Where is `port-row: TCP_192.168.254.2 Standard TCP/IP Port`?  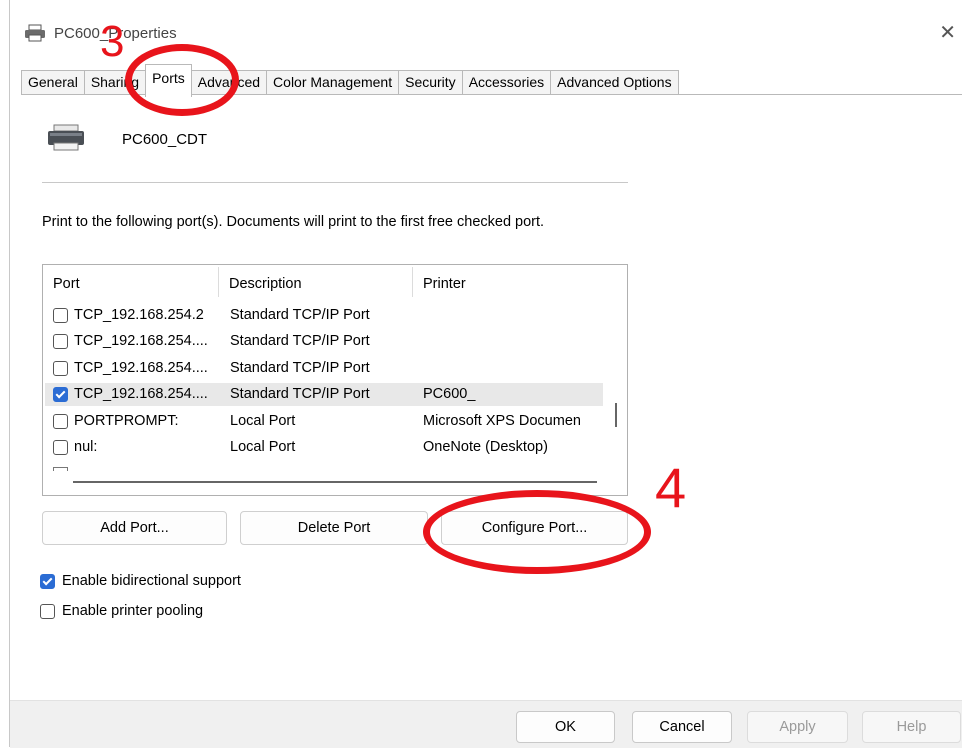 port-row: TCP_192.168.254.2 Standard TCP/IP Port is located at coordinates (324, 315).